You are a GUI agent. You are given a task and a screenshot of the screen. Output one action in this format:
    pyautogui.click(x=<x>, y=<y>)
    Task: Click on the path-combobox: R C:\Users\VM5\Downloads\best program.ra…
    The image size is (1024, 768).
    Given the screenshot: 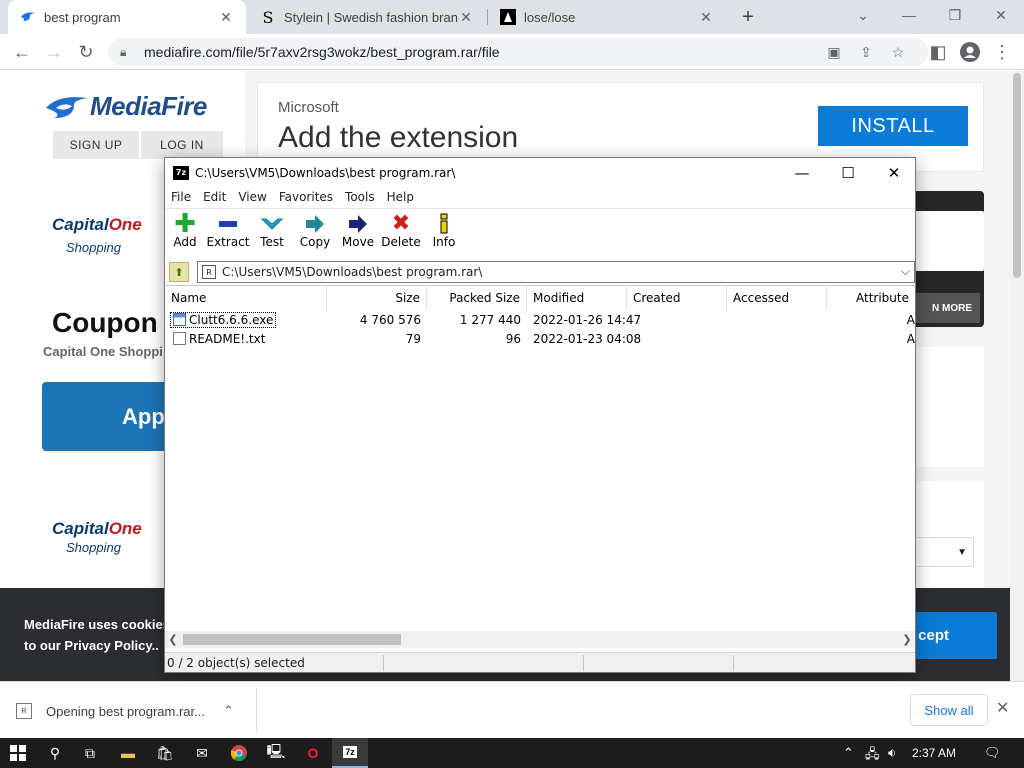 What is the action you would take?
    pyautogui.click(x=556, y=272)
    